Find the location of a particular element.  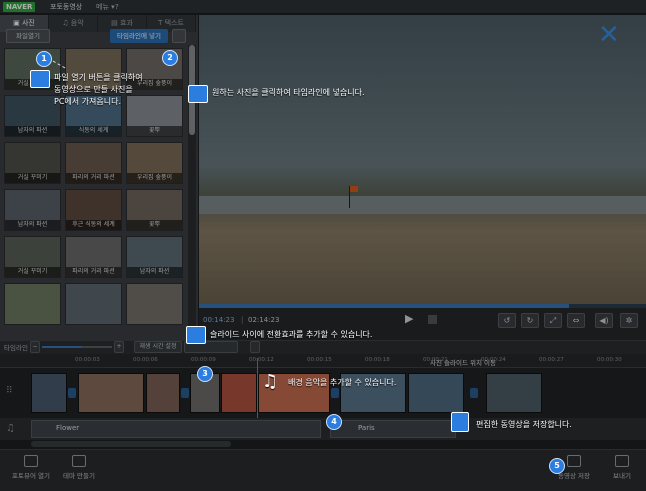

callout-transition: 슬라이드 사이에 전환효과를 추가할 수 있습니다. is located at coordinates (291, 334).